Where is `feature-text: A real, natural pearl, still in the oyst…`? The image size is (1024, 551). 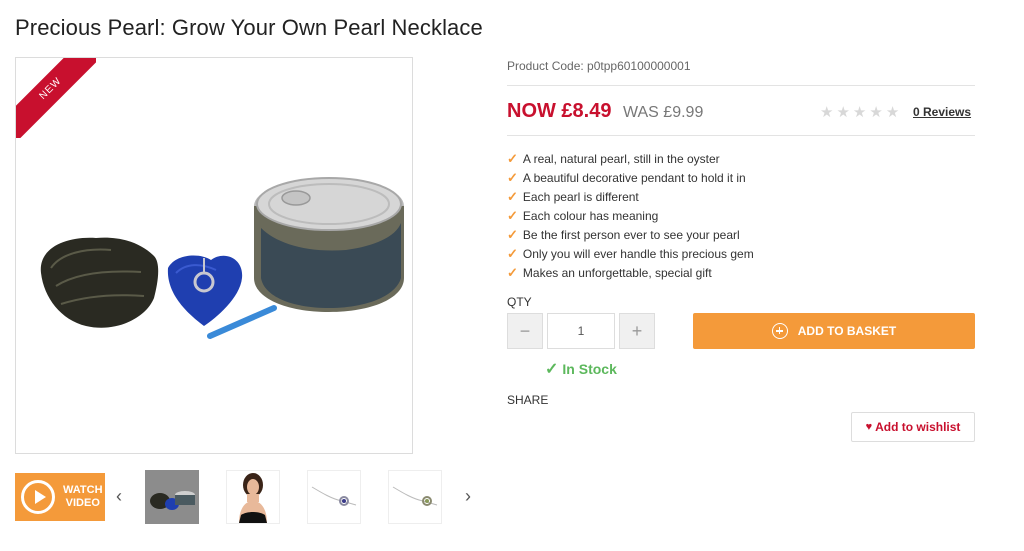 feature-text: A real, natural pearl, still in the oyst… is located at coordinates (621, 158).